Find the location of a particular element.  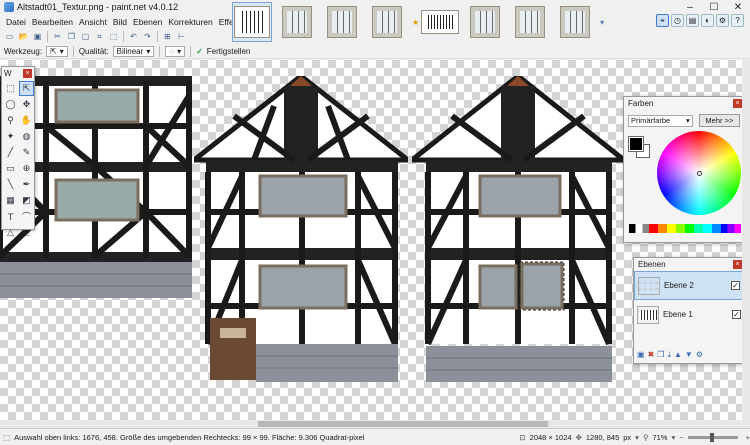

history-window-icon: ◷ is located at coordinates (677, 20).